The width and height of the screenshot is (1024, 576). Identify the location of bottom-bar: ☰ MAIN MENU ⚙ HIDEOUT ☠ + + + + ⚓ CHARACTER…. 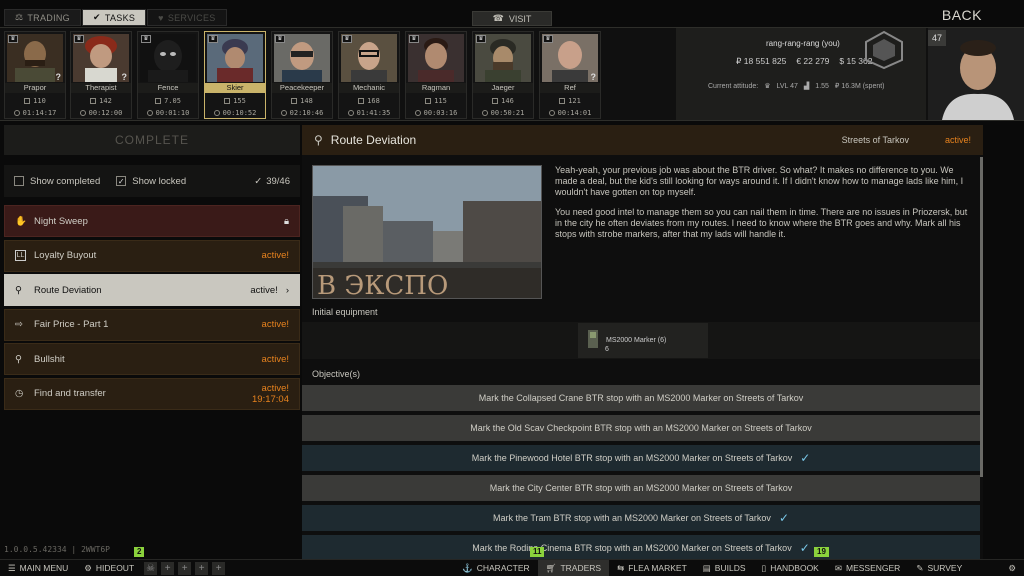
(512, 567).